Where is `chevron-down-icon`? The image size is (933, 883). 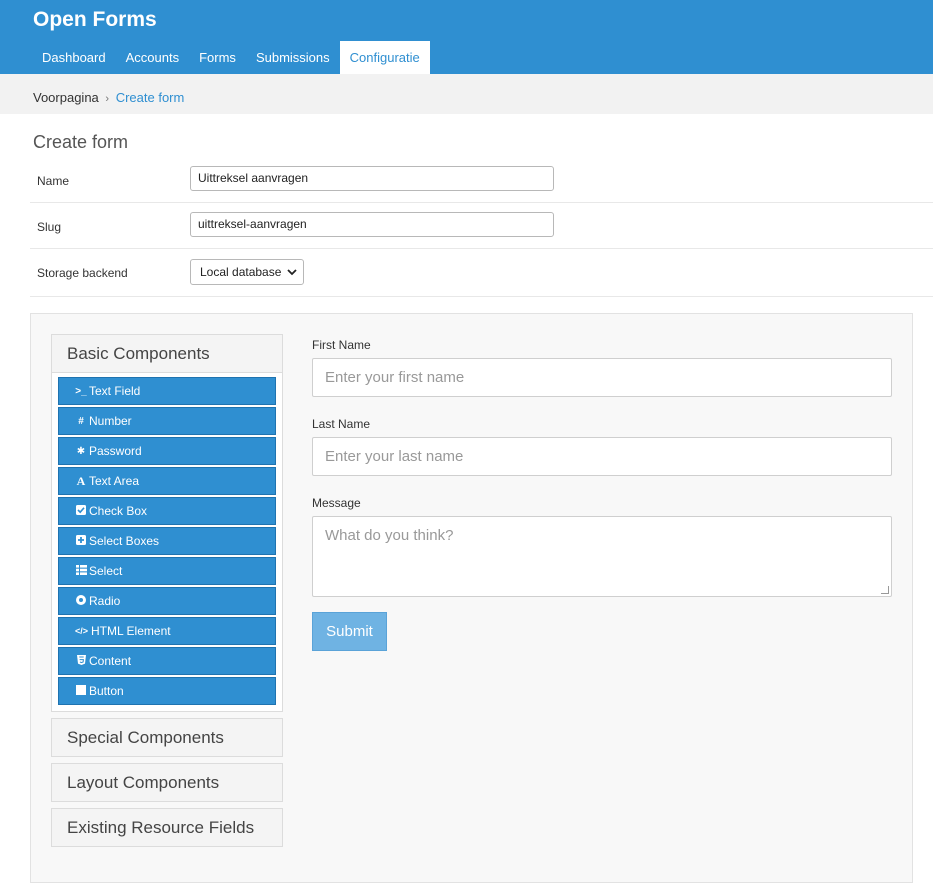 chevron-down-icon is located at coordinates (292, 272).